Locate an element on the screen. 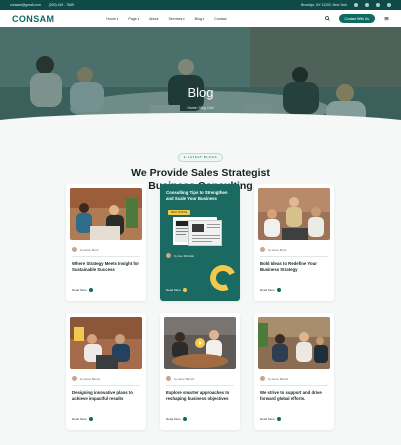 The image size is (401, 445). featured-tag: BEST CHOICE is located at coordinates (179, 212).